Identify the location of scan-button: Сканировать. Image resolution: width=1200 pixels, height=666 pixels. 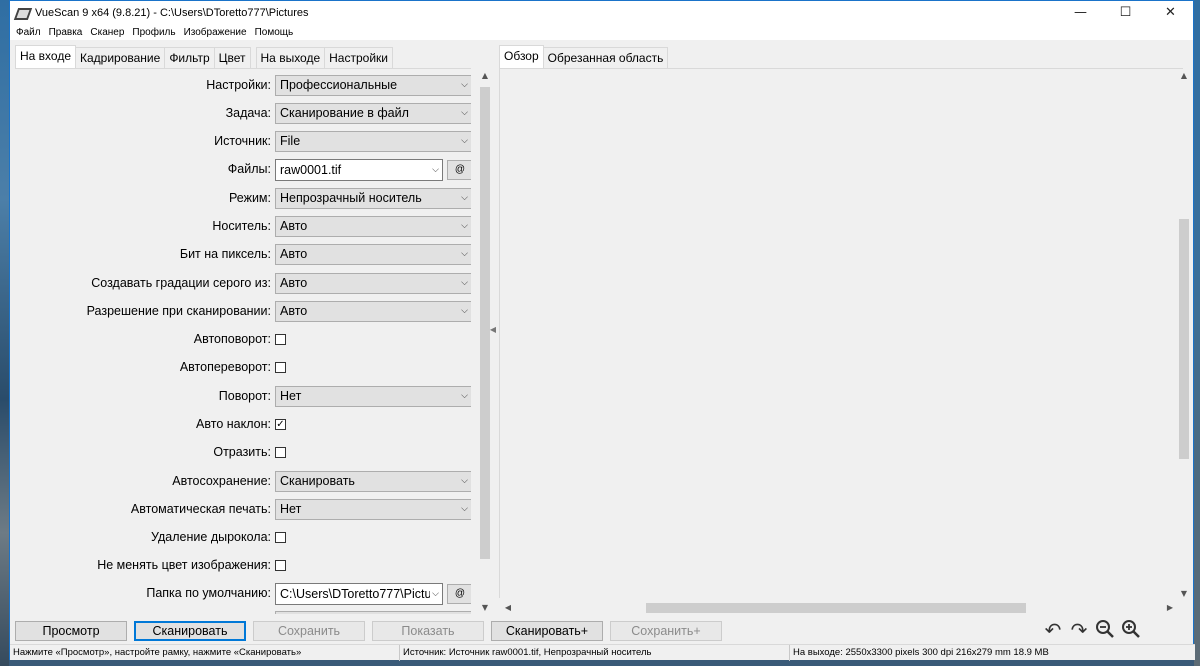
(190, 631).